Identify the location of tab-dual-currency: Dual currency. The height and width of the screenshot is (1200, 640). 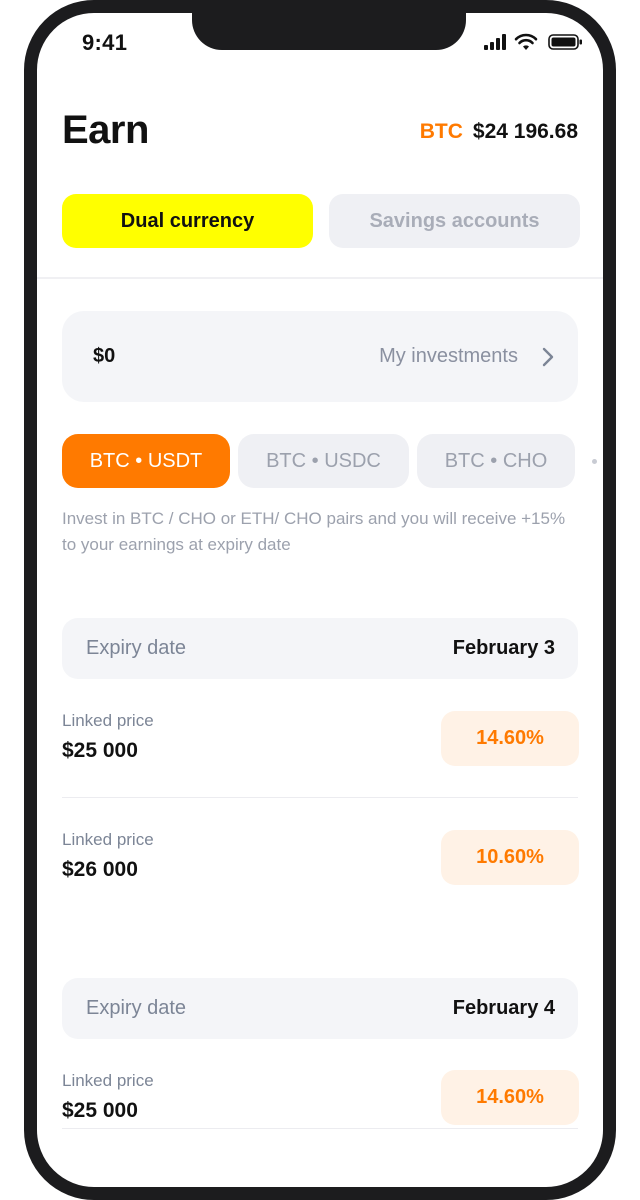
(187, 221).